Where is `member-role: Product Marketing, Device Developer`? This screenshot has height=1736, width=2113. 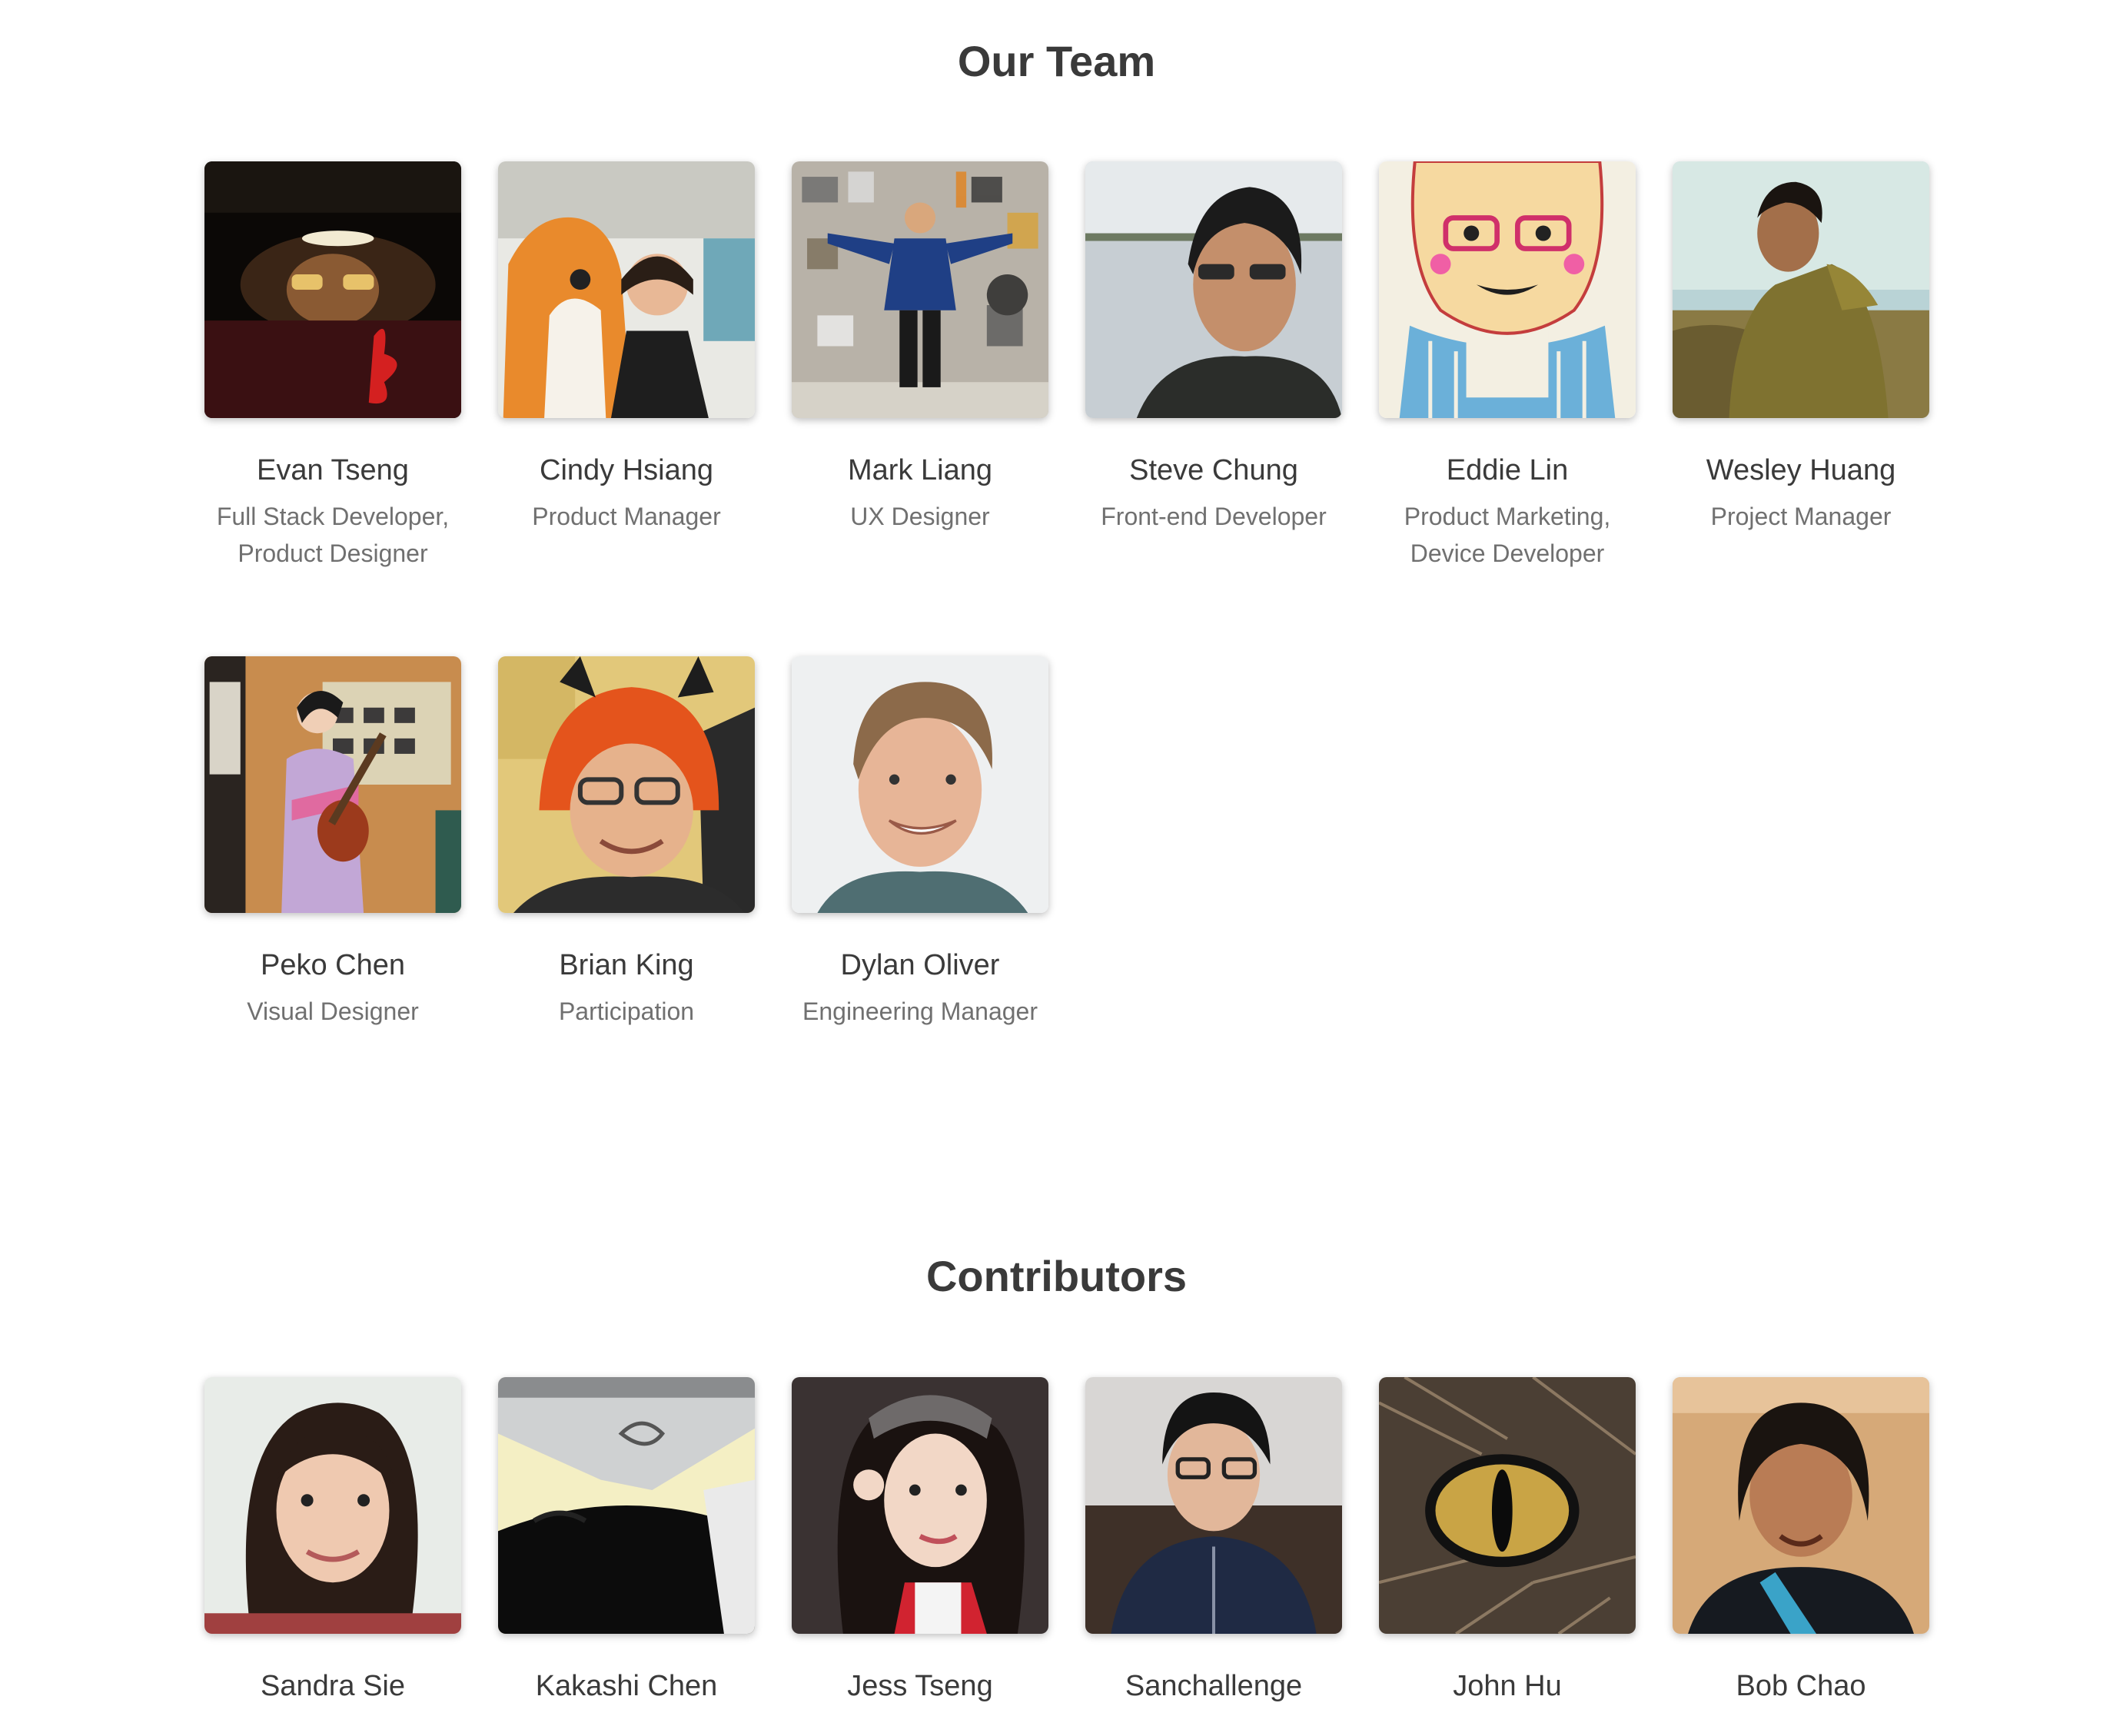 member-role: Product Marketing, Device Developer is located at coordinates (1507, 535).